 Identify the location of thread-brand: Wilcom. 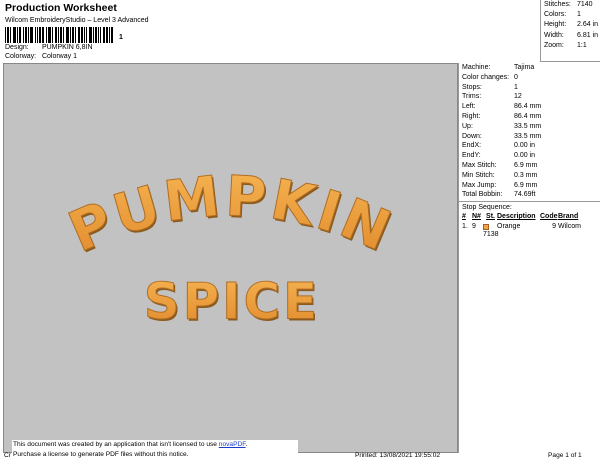
(569, 227).